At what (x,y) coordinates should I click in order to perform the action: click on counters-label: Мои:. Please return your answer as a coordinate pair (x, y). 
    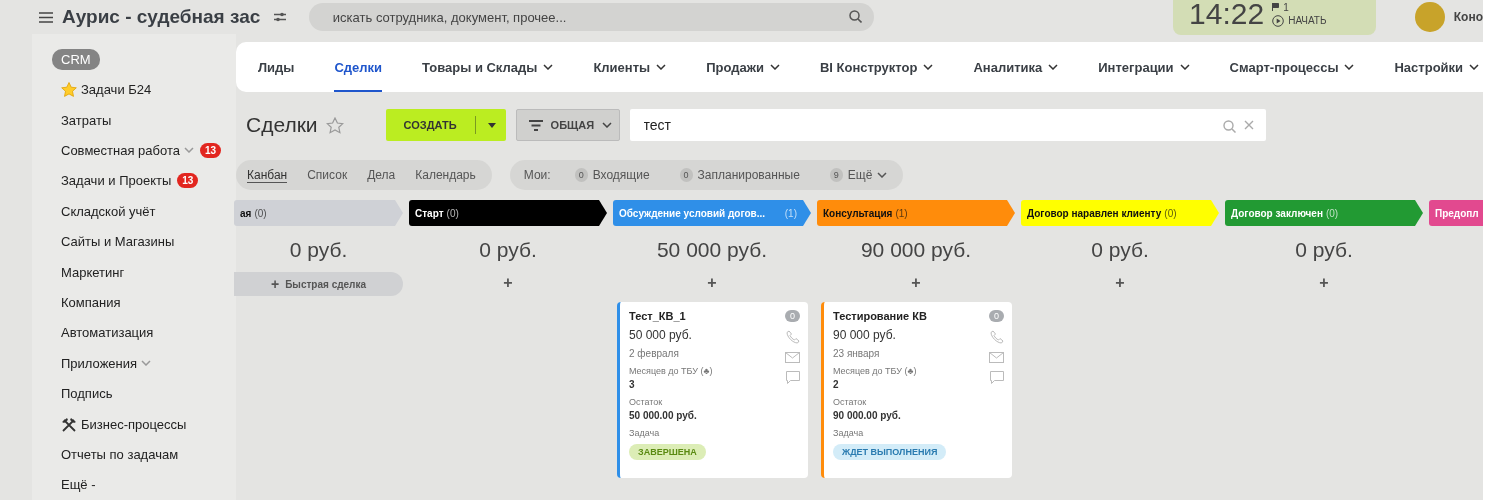
    Looking at the image, I should click on (537, 175).